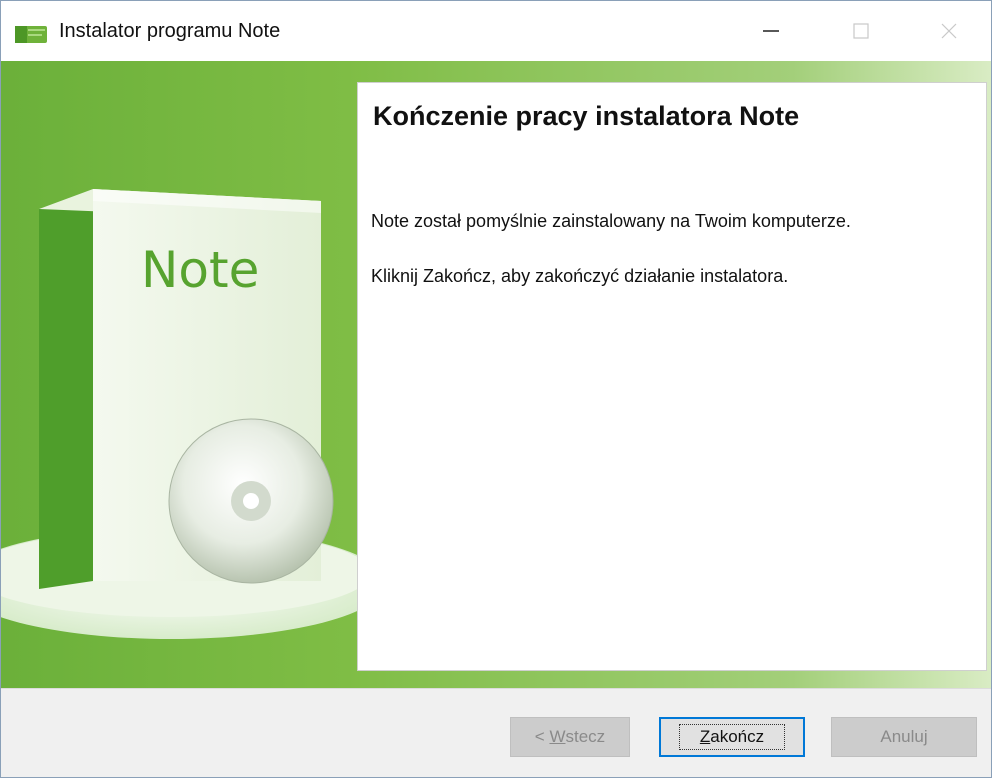  I want to click on back-label-rest: stecz, so click(585, 736).